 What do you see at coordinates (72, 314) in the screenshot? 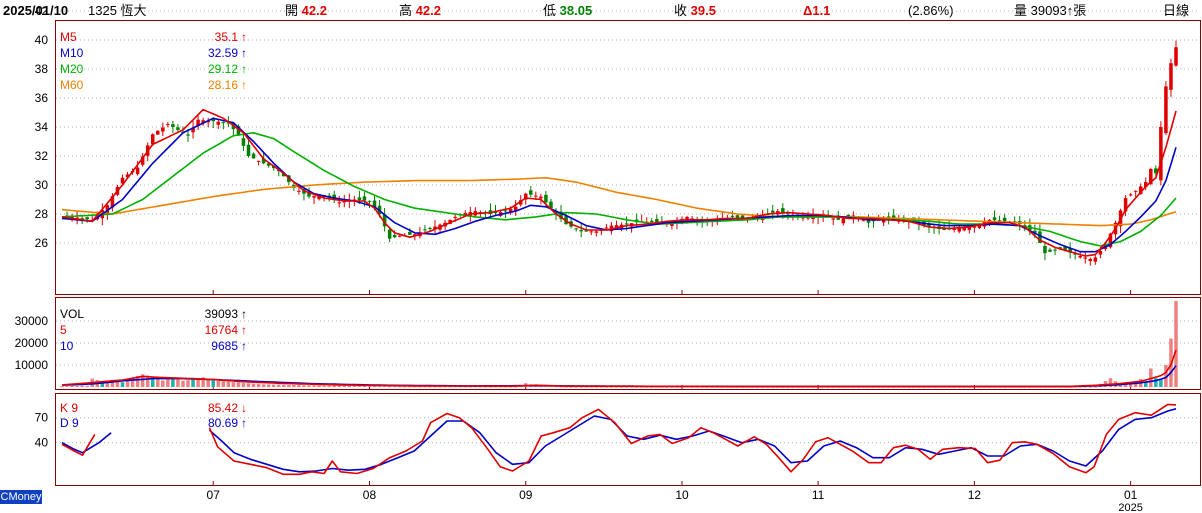
I see `legend-name: VOL` at bounding box center [72, 314].